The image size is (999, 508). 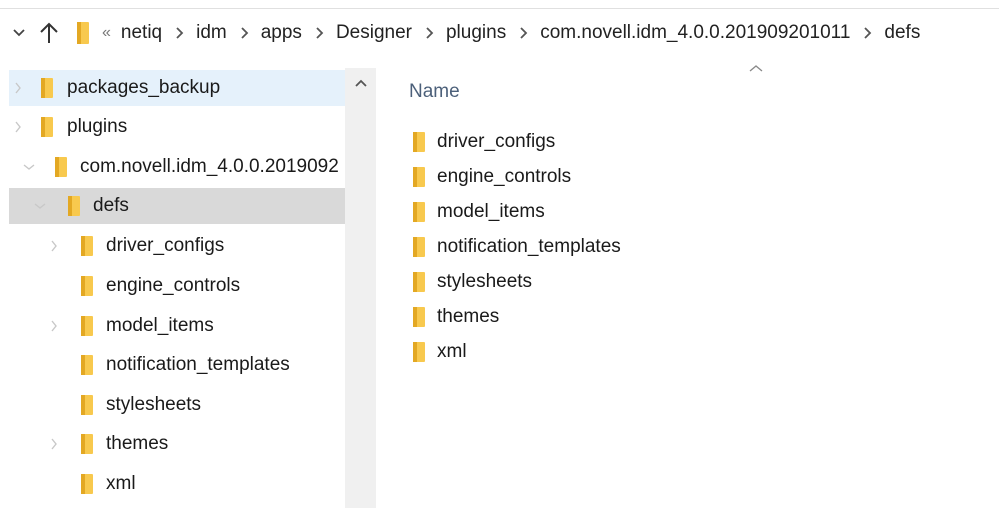 I want to click on file-item-themes: themes, so click(x=455, y=317).